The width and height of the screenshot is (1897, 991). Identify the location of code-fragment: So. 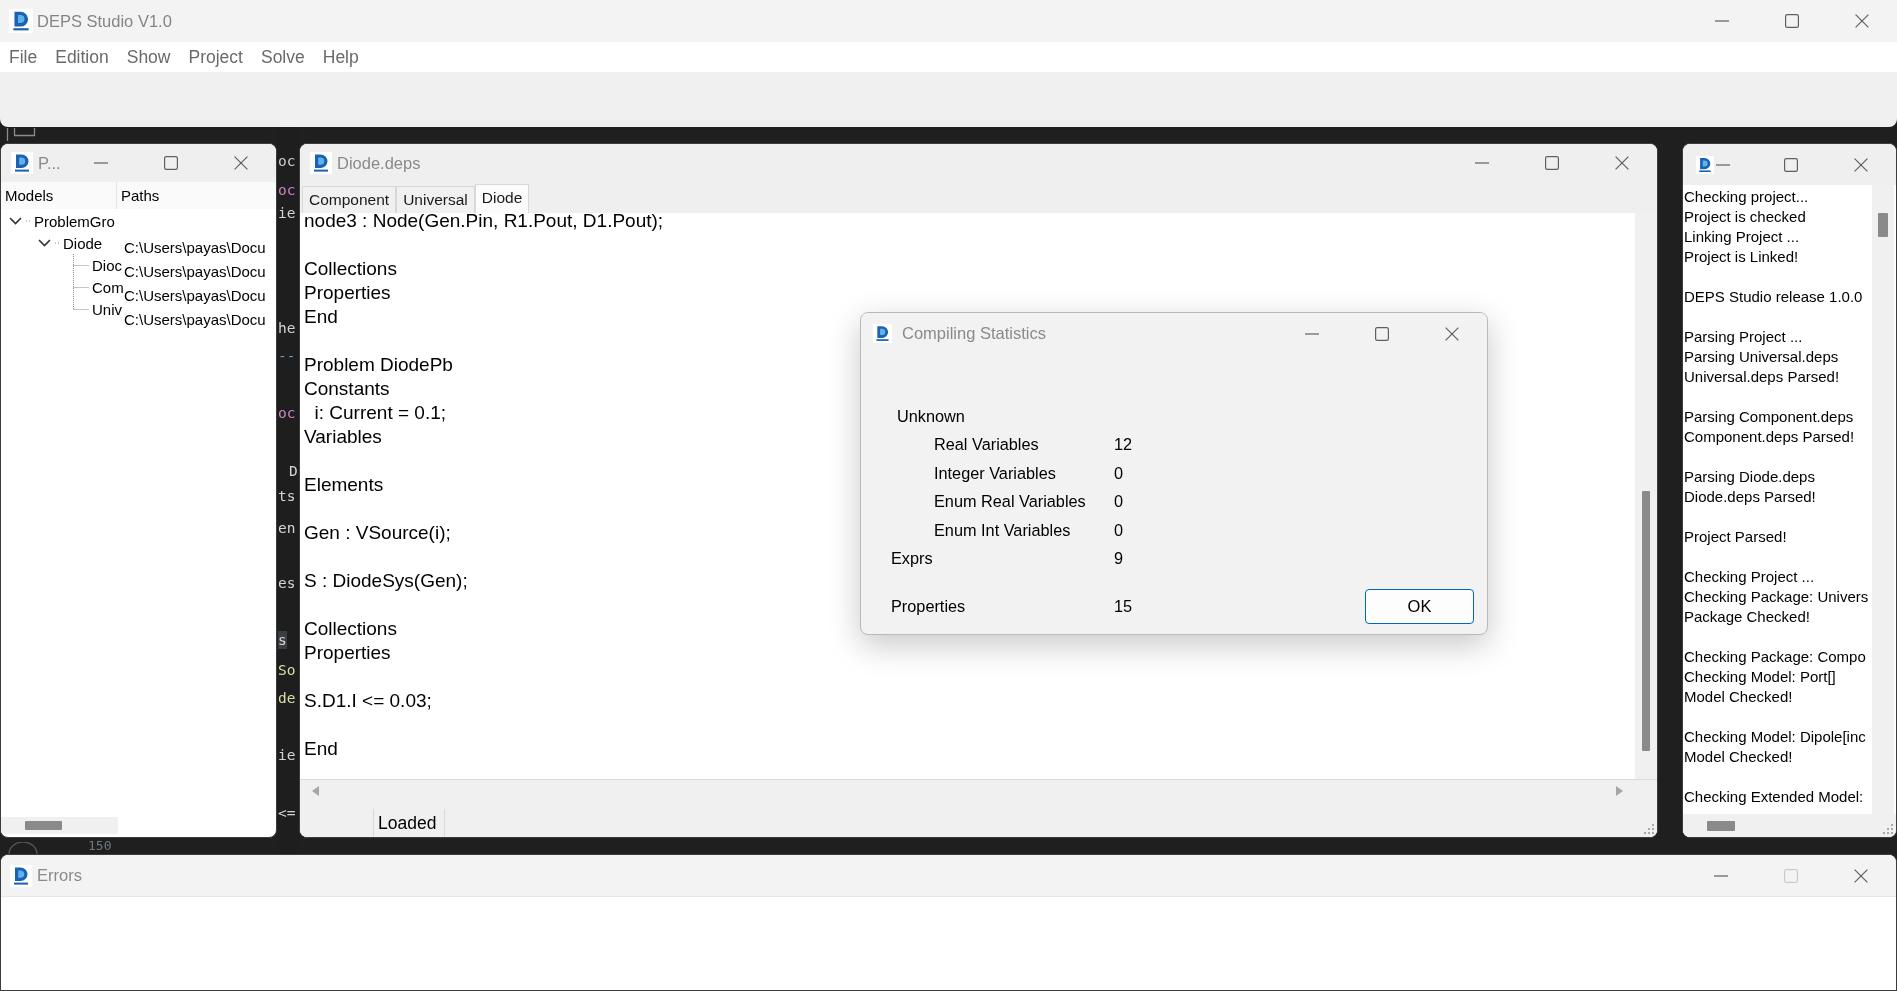
(287, 670).